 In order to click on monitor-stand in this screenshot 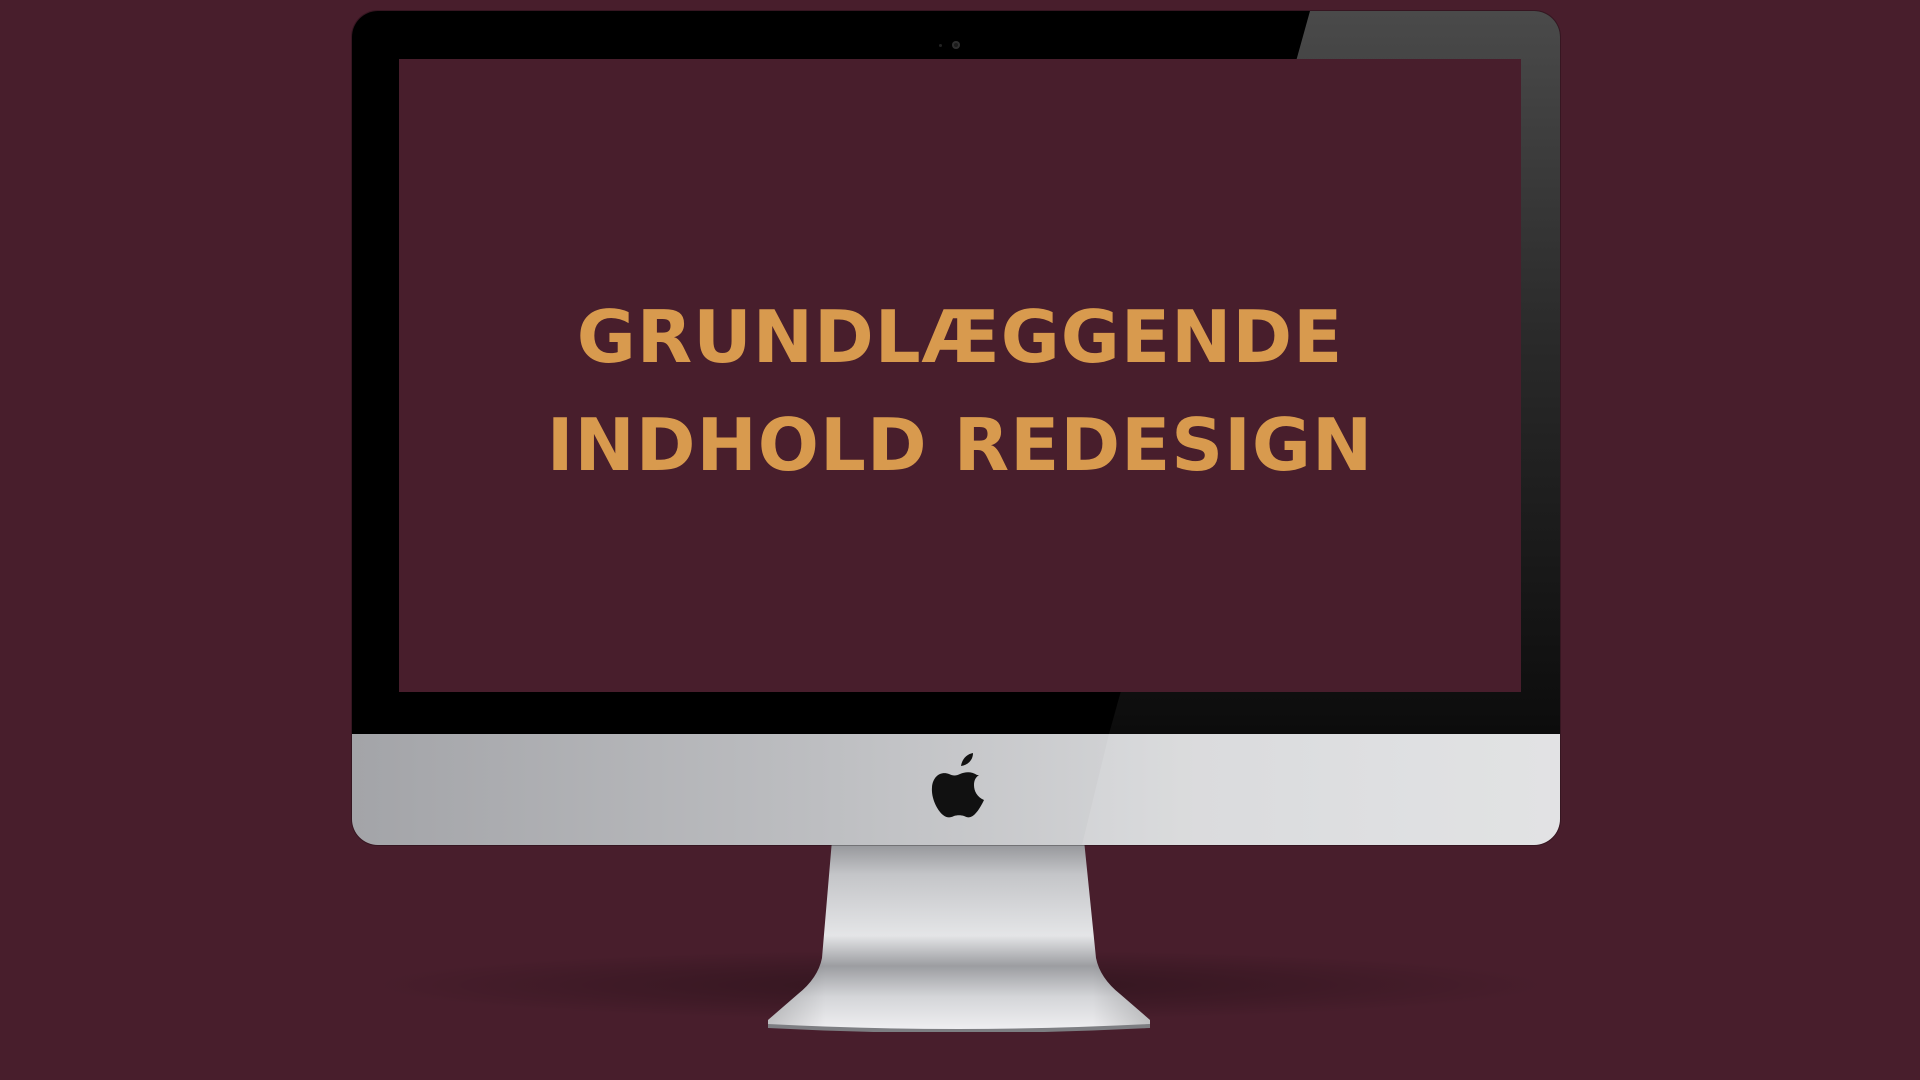, I will do `click(959, 936)`.